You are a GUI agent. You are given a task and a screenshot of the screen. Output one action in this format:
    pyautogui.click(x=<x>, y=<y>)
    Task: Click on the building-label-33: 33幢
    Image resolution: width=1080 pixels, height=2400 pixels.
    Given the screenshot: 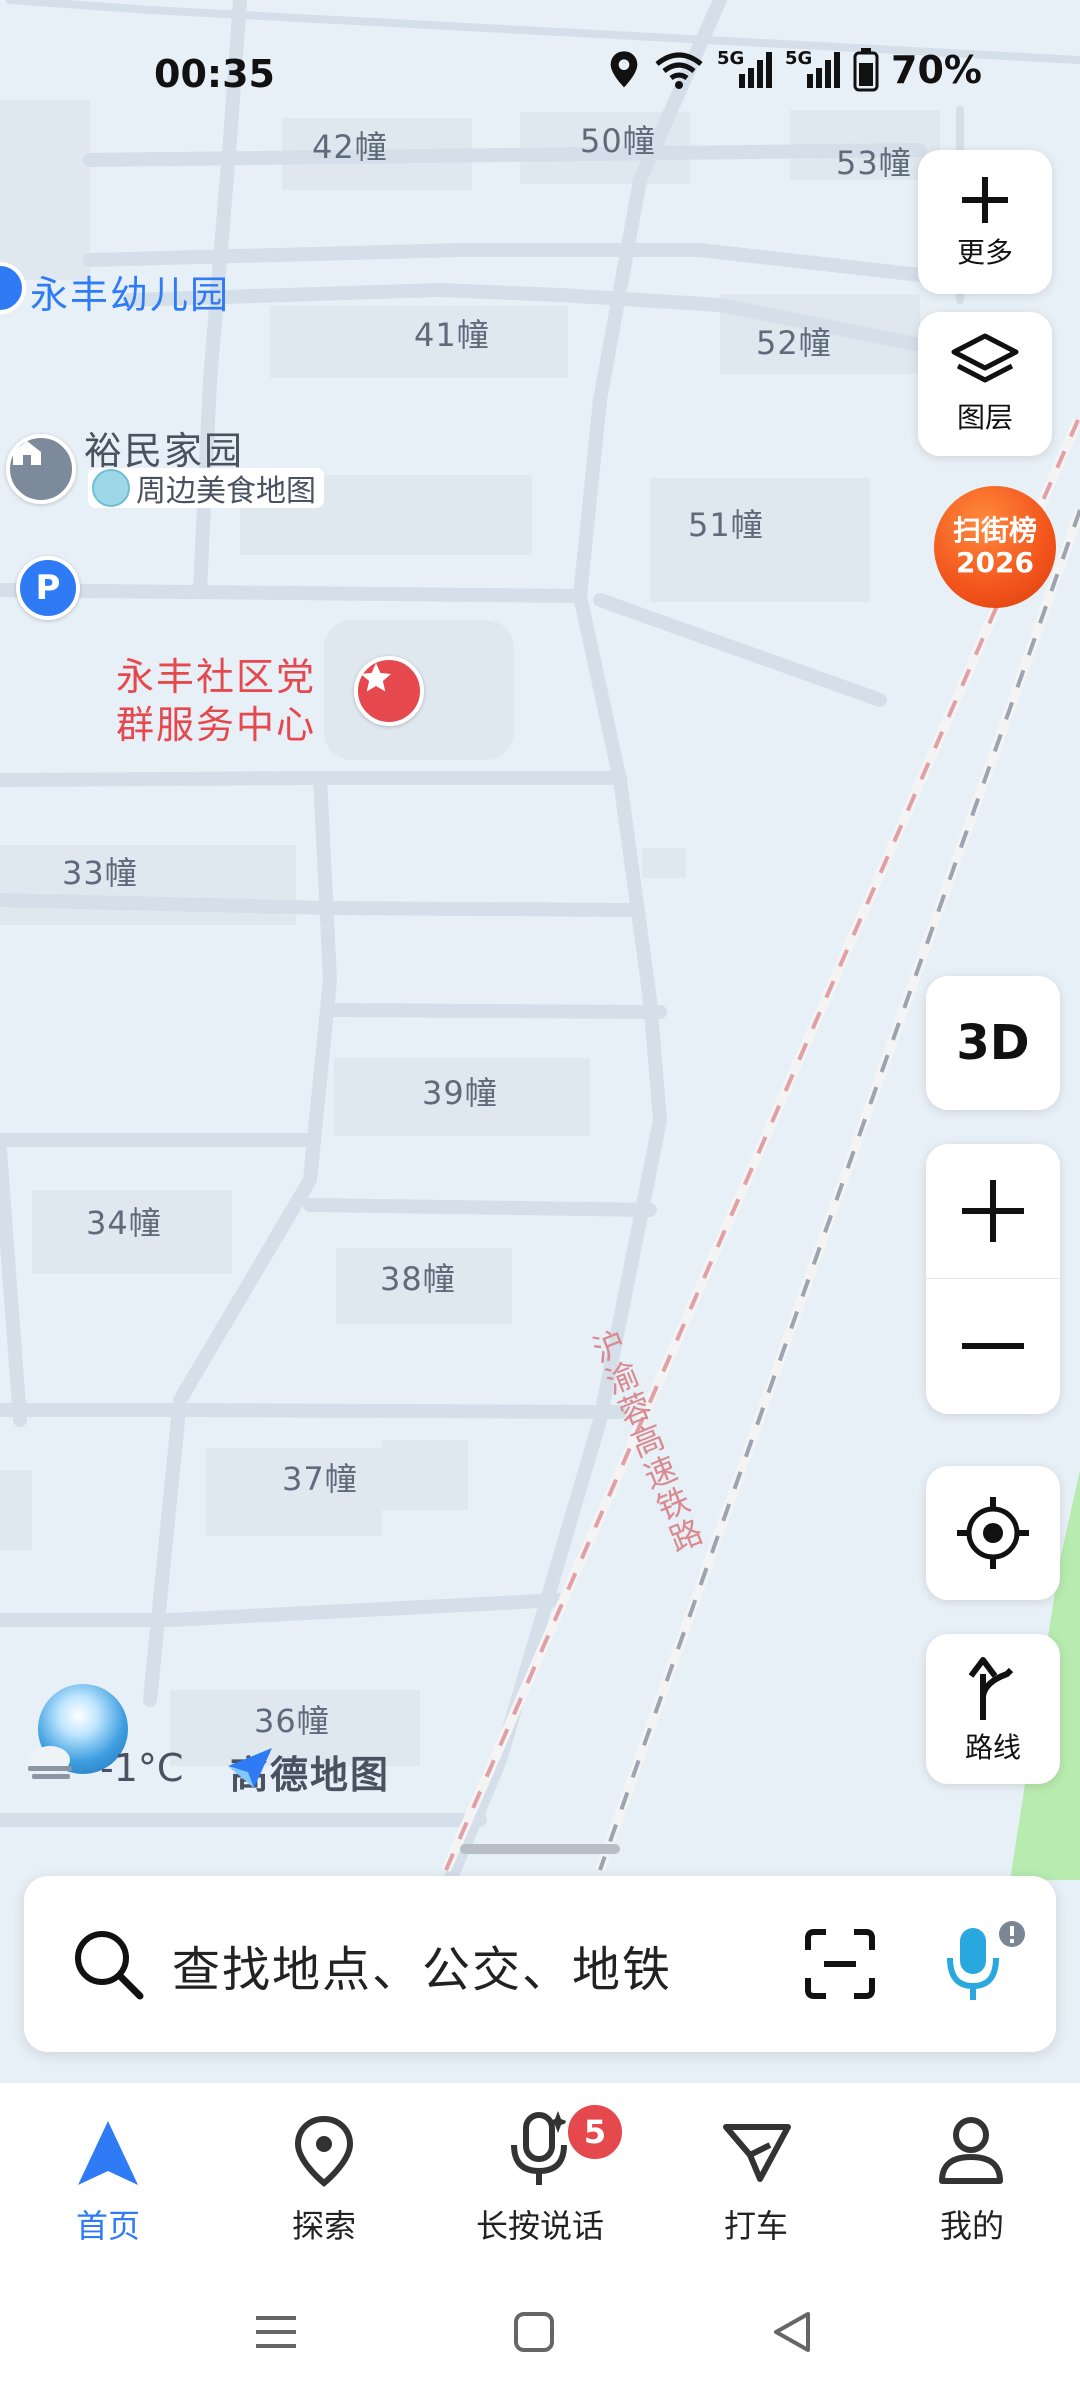 What is the action you would take?
    pyautogui.click(x=100, y=873)
    